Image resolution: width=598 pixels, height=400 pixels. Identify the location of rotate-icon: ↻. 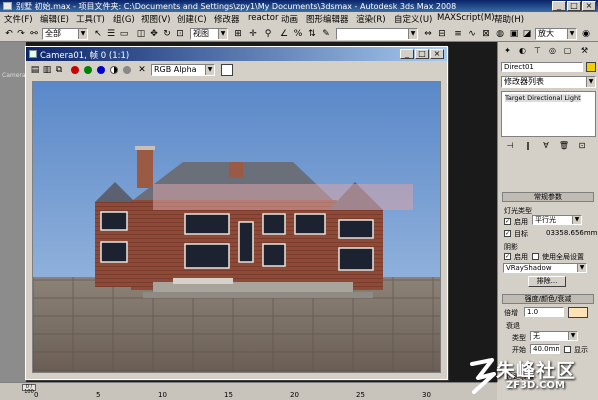
(167, 34).